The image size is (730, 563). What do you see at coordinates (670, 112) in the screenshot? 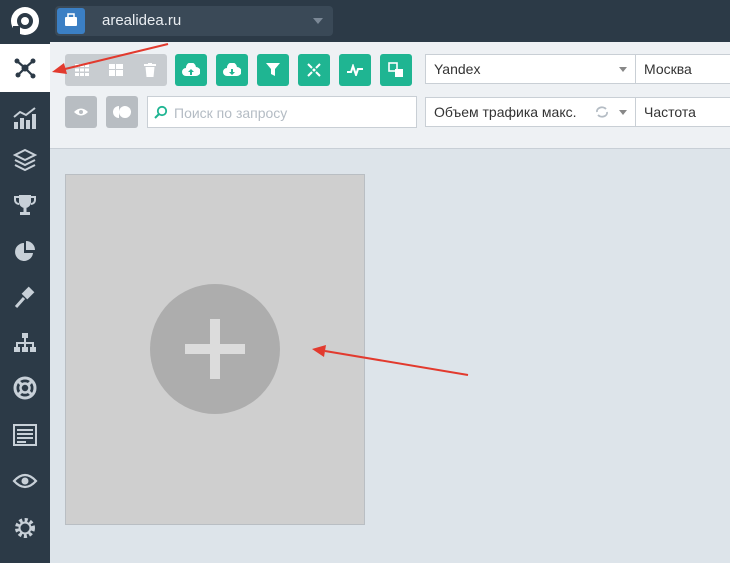
I see `metric-value: Частота` at bounding box center [670, 112].